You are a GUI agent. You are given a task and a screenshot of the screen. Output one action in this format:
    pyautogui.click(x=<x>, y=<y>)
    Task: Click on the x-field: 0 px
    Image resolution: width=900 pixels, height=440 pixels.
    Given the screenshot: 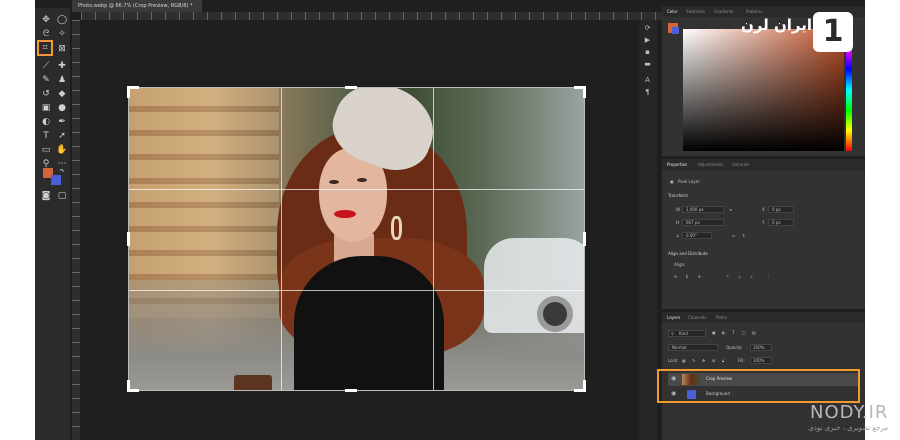 What is the action you would take?
    pyautogui.click(x=781, y=209)
    